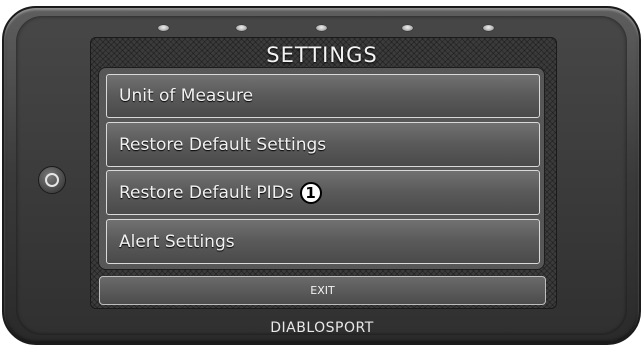 This screenshot has height=350, width=644. What do you see at coordinates (186, 96) in the screenshot?
I see `menu-item-label: Unit of Measure` at bounding box center [186, 96].